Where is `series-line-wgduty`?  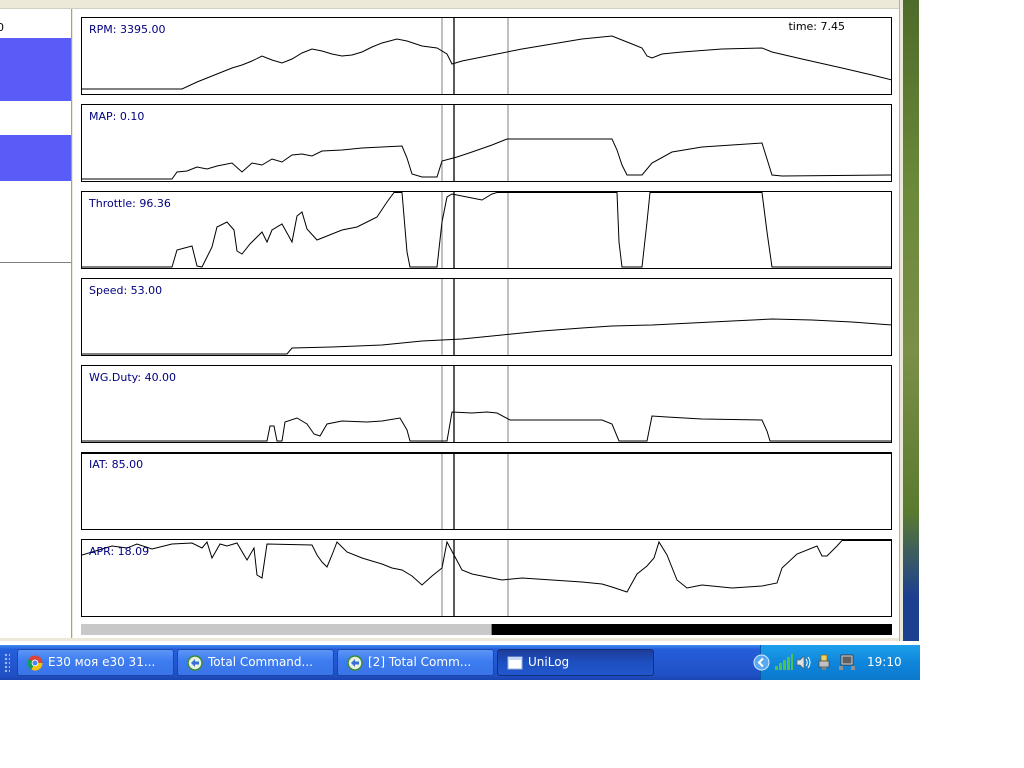 series-line-wgduty is located at coordinates (486, 426).